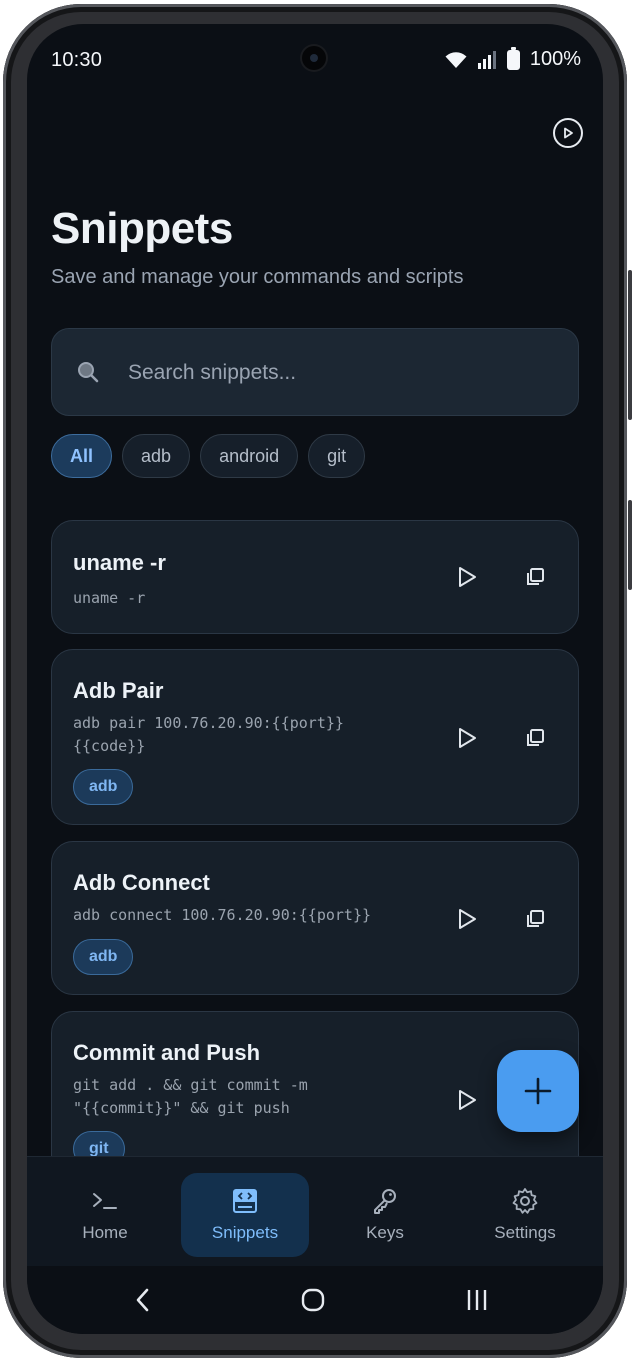 This screenshot has height=1364, width=632. I want to click on snippet-title: Commit and Push, so click(167, 1052).